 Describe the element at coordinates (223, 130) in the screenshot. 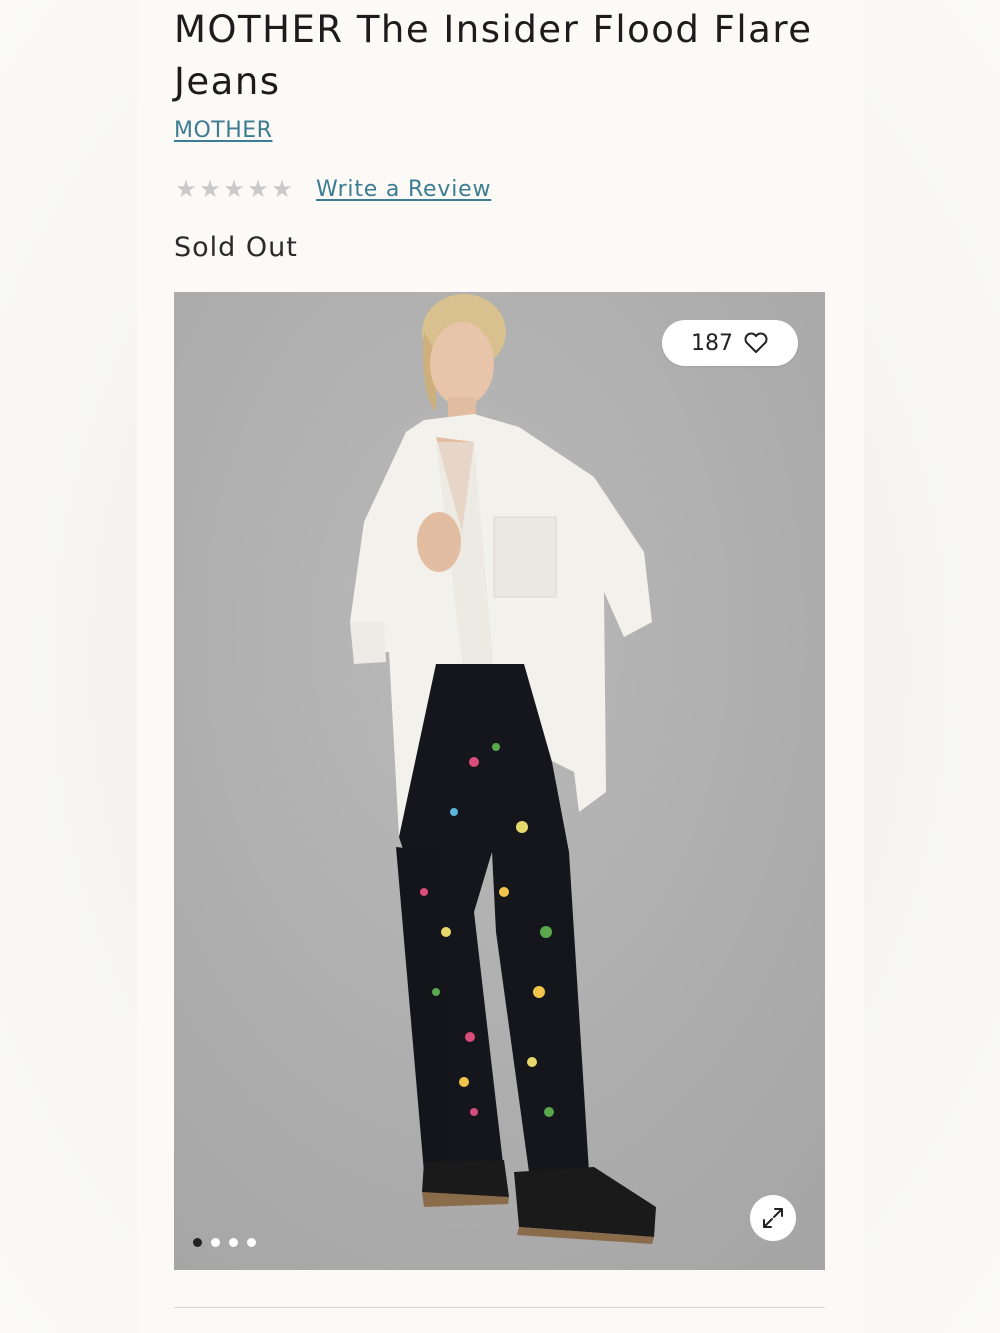

I see `brand-link: MOTHER` at that location.